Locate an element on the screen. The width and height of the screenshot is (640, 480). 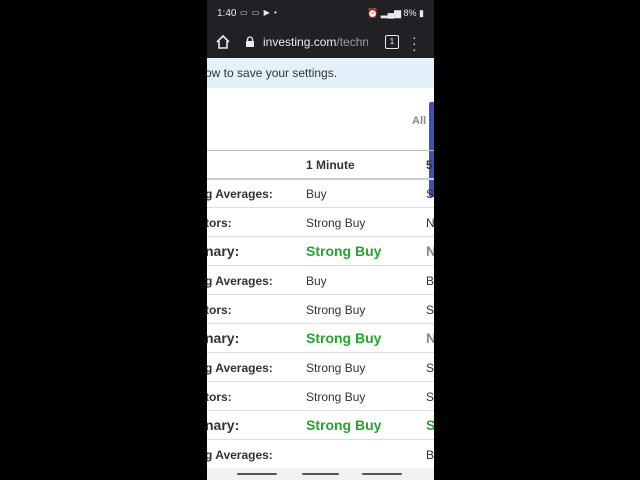
table-row: g Averages: Buy S is located at coordinates (320, 193).